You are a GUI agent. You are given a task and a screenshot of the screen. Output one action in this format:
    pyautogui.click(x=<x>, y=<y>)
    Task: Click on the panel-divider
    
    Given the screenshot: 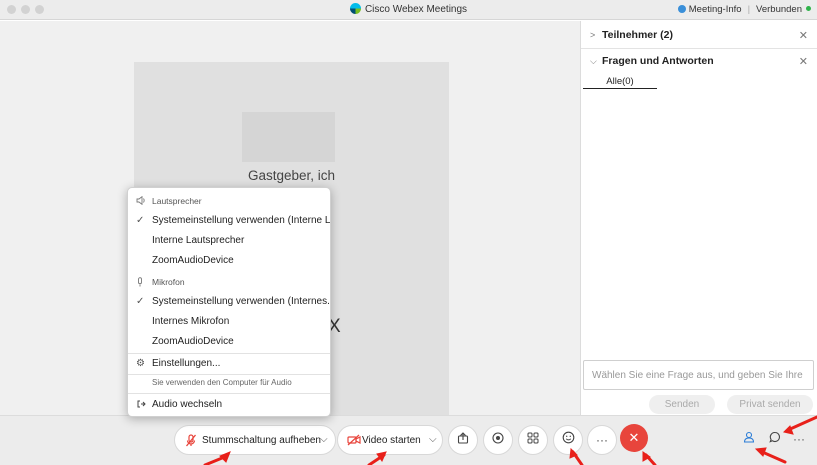 What is the action you would take?
    pyautogui.click(x=699, y=48)
    